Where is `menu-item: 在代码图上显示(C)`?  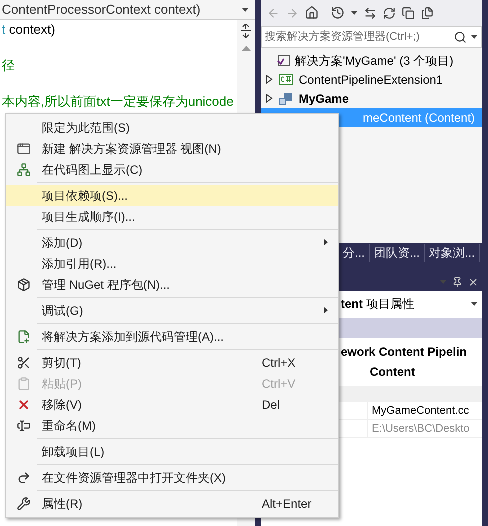 menu-item: 在代码图上显示(C) is located at coordinates (172, 169).